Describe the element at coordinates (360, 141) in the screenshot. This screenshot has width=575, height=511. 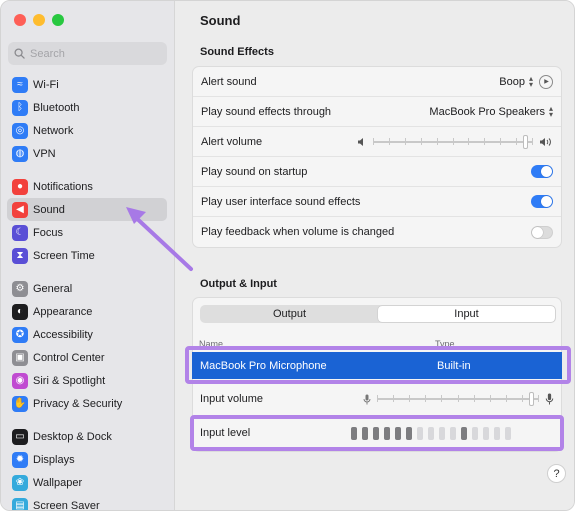
I see `speaker-low-icon` at that location.